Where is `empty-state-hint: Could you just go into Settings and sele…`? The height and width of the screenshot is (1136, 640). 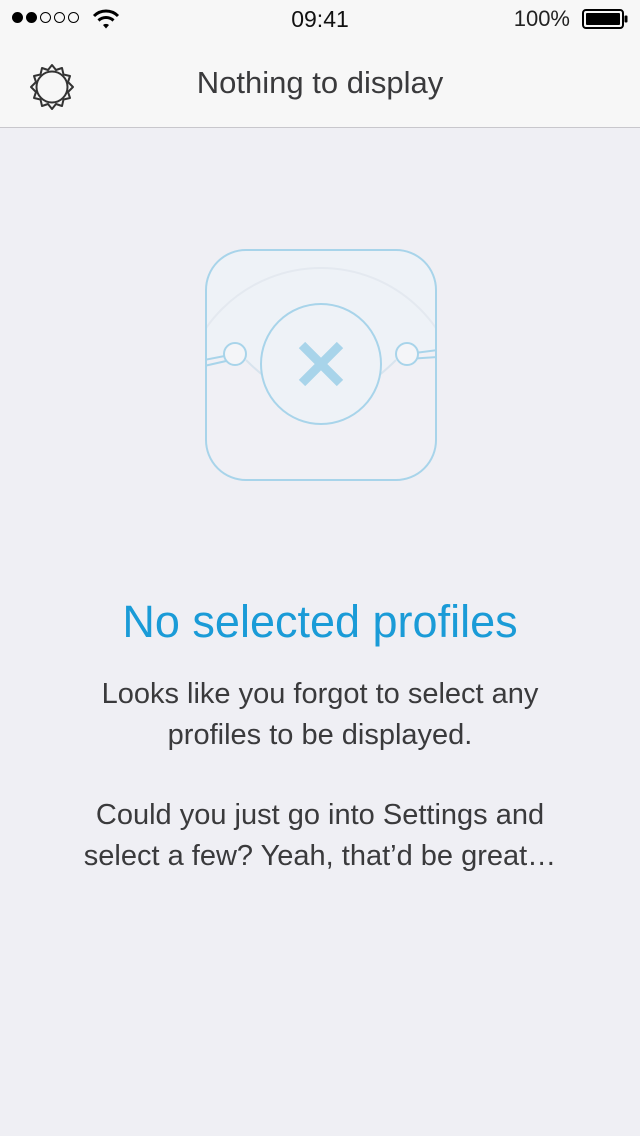 empty-state-hint: Could you just go into Settings and sele… is located at coordinates (320, 836).